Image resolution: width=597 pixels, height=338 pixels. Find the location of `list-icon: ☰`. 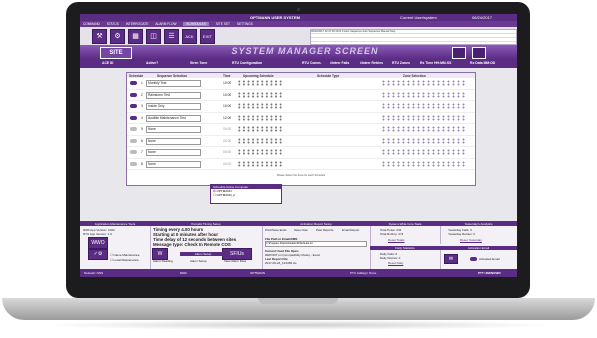

list-icon: ☰ is located at coordinates (171, 36).